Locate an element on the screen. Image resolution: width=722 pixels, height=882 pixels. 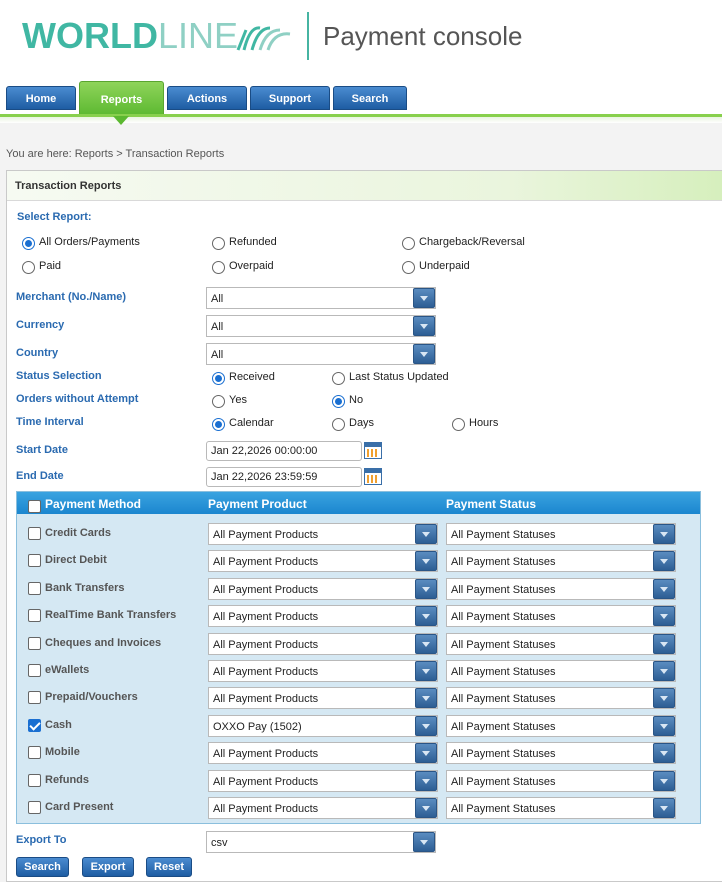
country-select: All is located at coordinates (321, 354).